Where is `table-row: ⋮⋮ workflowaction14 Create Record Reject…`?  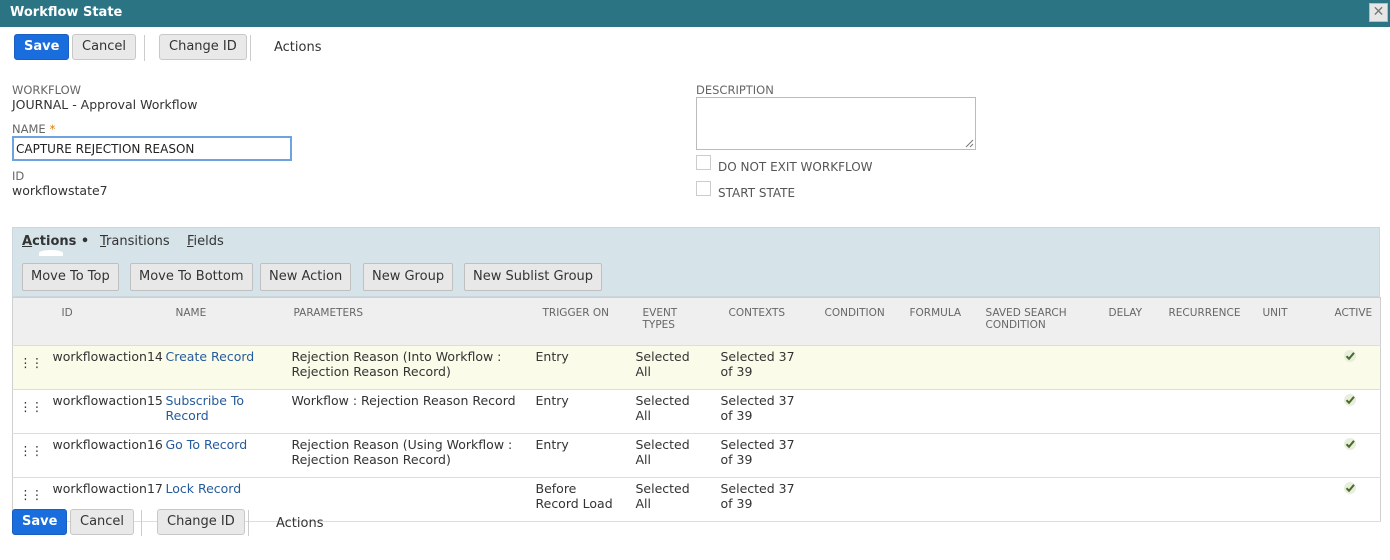
table-row: ⋮⋮ workflowaction14 Create Record Reject… is located at coordinates (696, 367).